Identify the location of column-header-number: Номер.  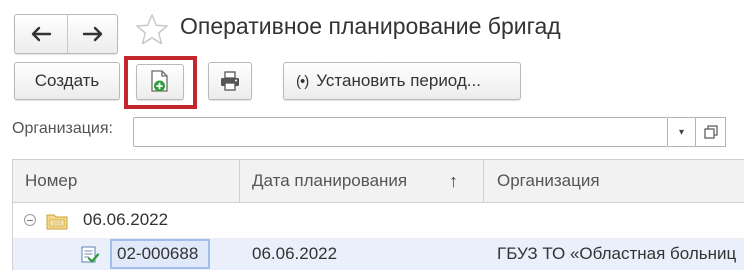
(126, 181).